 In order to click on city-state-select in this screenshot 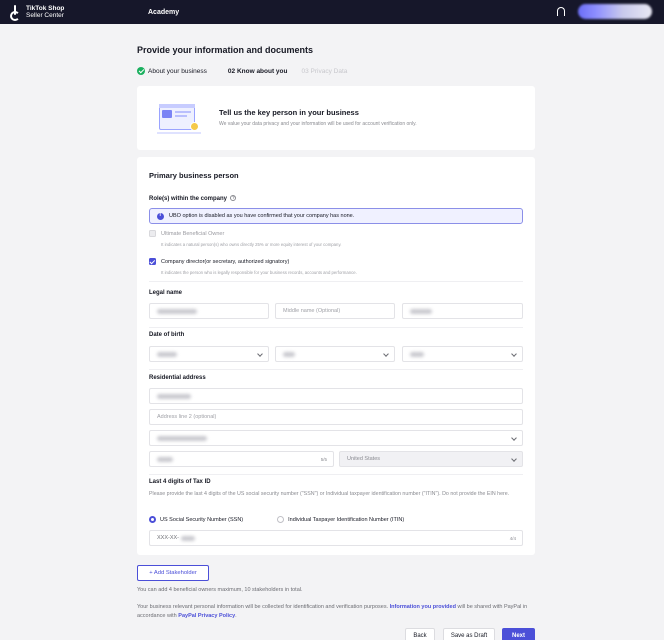, I will do `click(336, 438)`.